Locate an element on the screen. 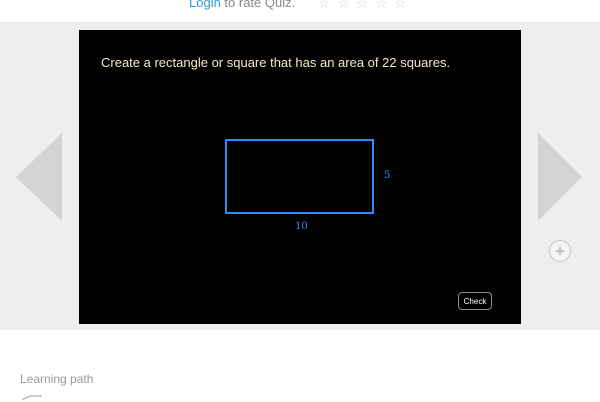  next-slide-button is located at coordinates (561, 179).